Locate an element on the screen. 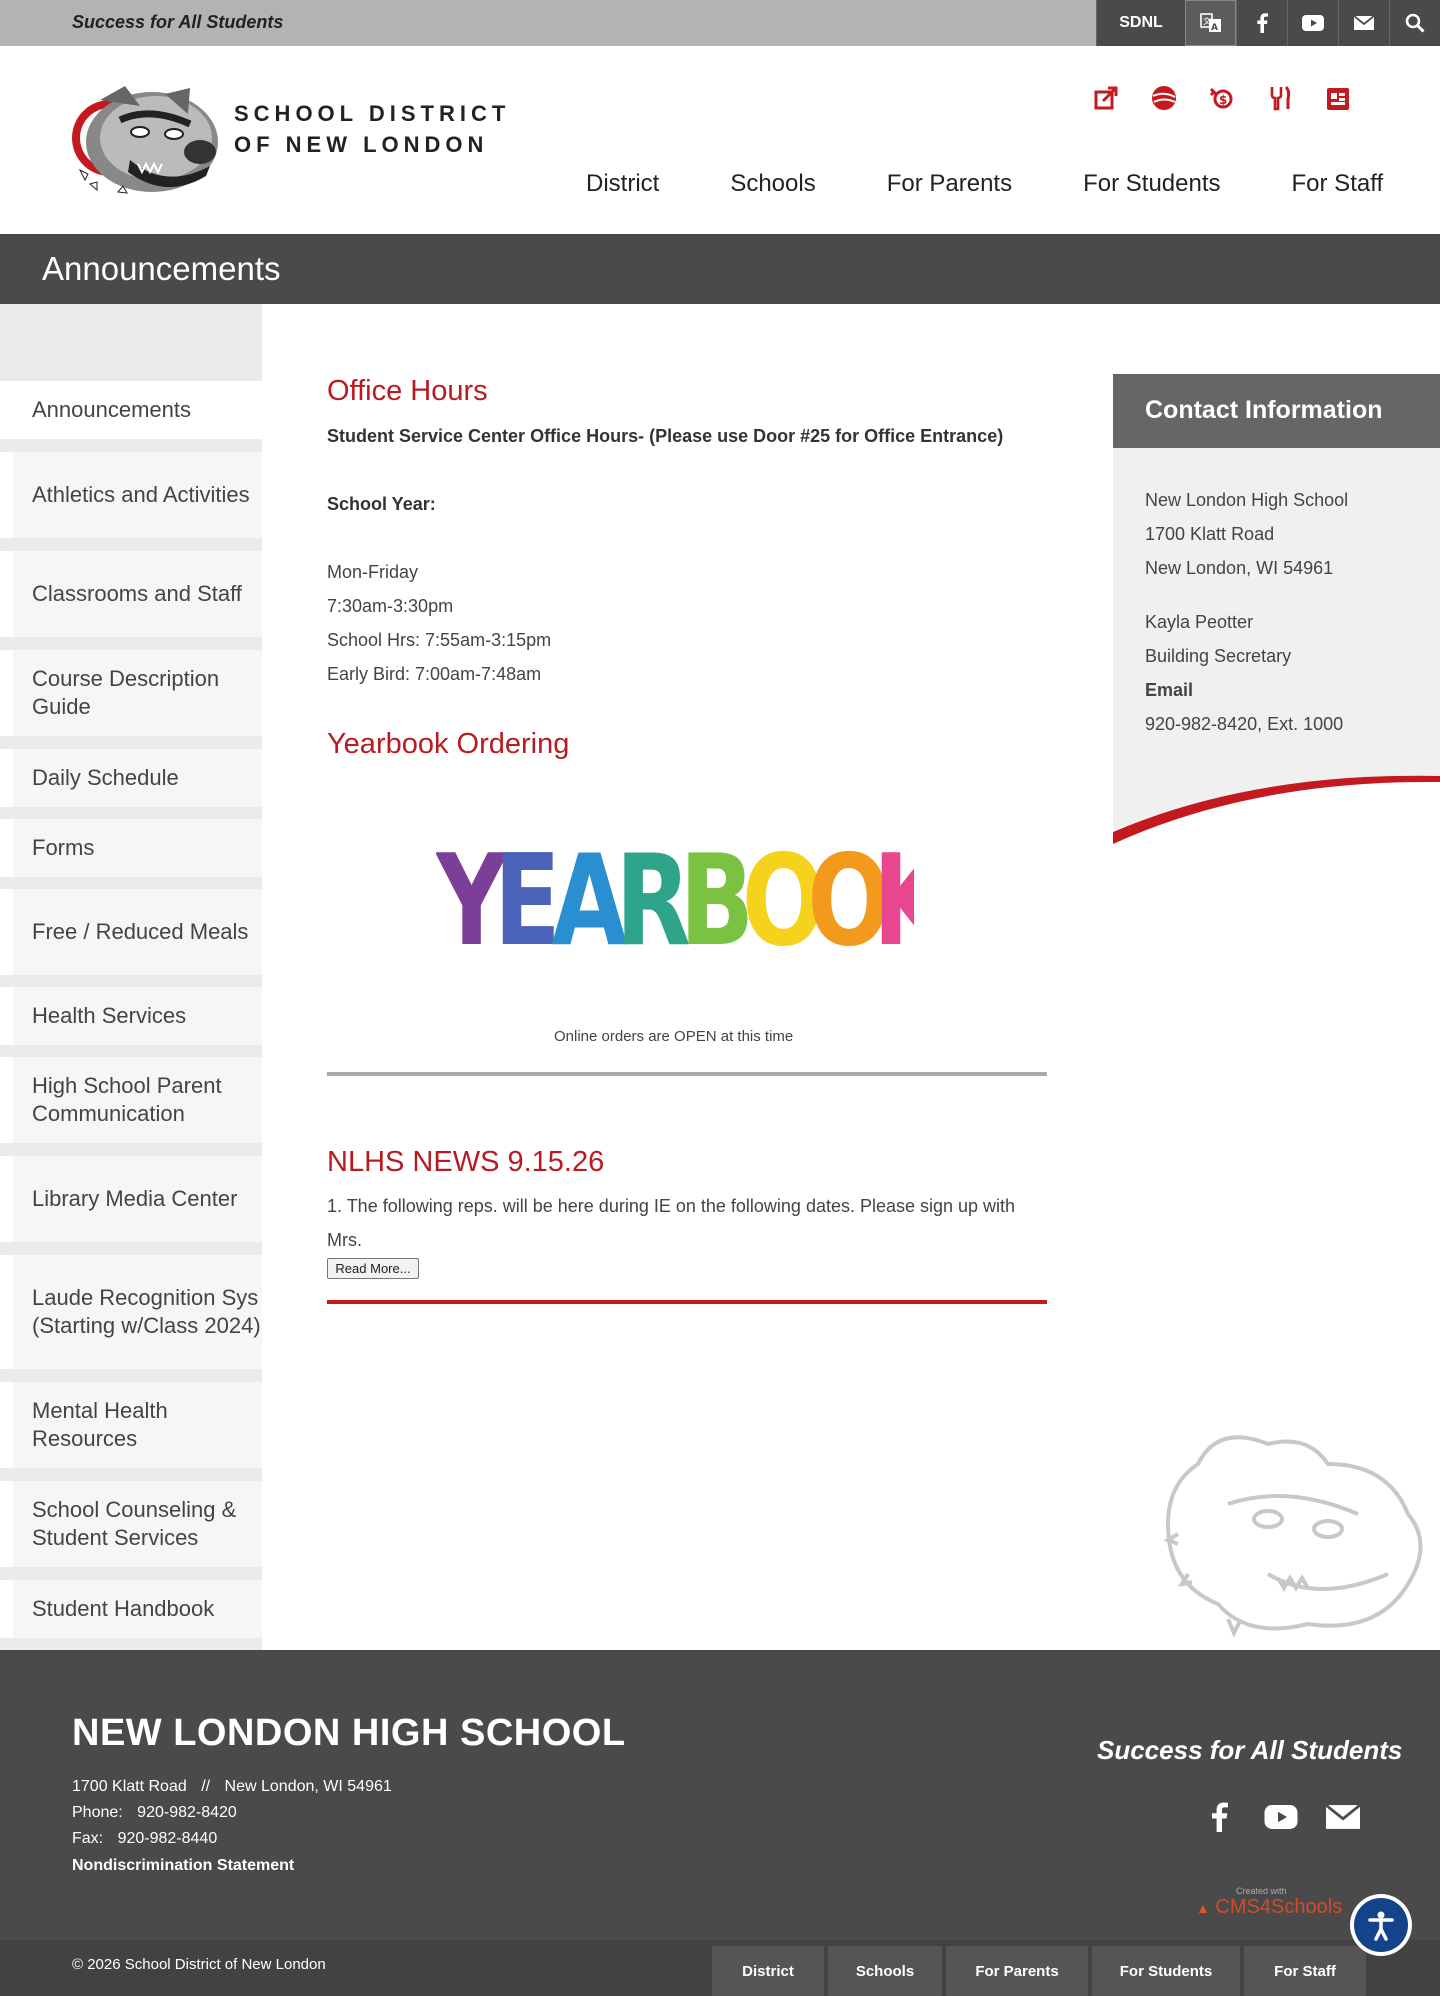 The width and height of the screenshot is (1440, 1996). yearbook-letter-k: K is located at coordinates (893, 894).